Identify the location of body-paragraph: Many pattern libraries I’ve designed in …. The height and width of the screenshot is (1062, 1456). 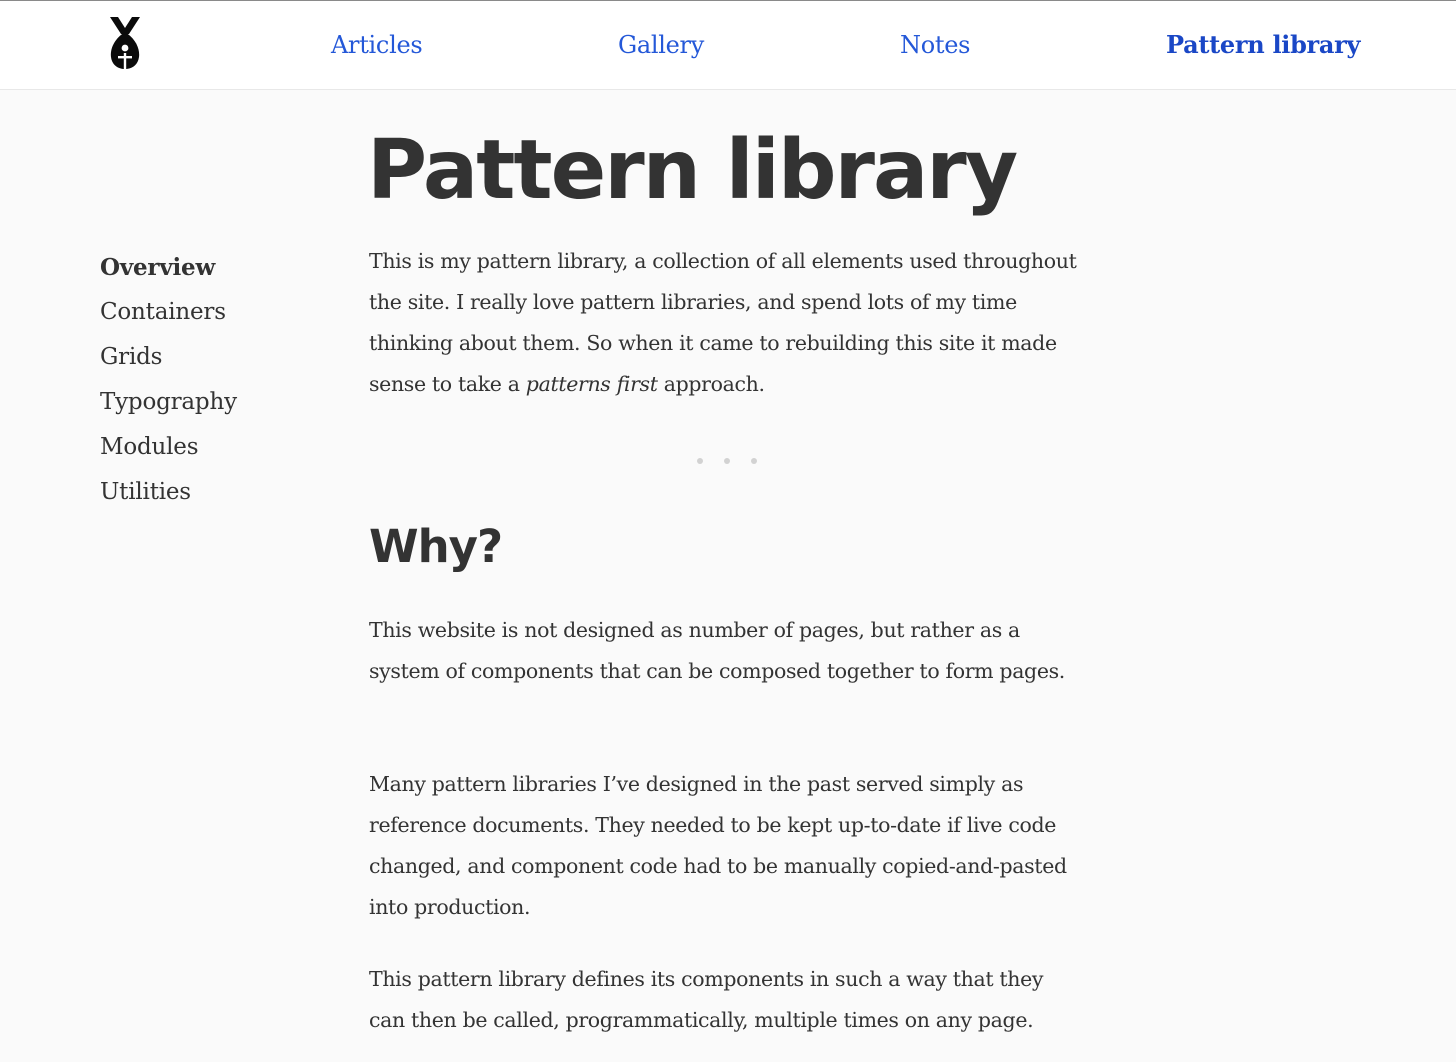
(718, 845).